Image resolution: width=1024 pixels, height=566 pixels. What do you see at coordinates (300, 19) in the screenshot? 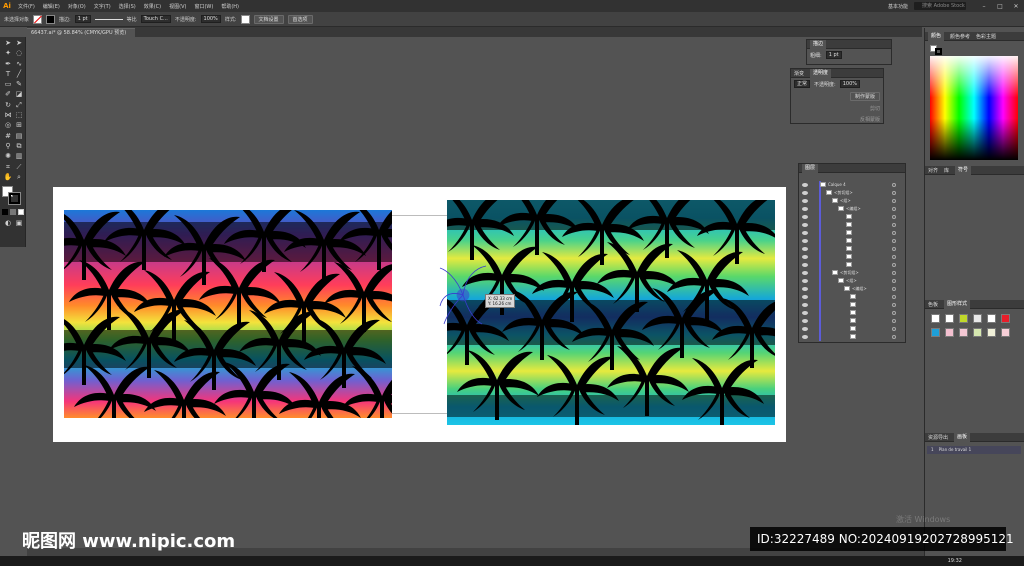
I see `preferences-button: 首选项` at bounding box center [300, 19].